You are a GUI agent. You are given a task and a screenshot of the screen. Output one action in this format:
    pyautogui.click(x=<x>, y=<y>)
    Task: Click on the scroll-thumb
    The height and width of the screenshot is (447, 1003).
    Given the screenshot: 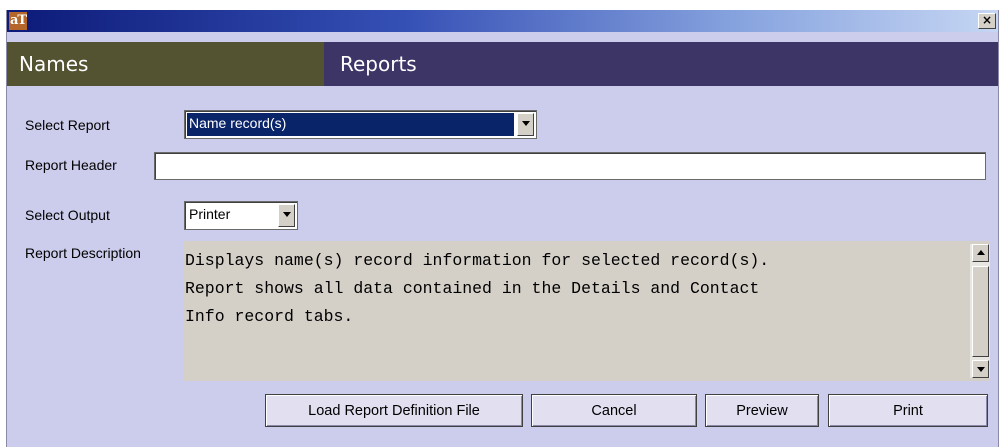 What is the action you would take?
    pyautogui.click(x=980, y=311)
    